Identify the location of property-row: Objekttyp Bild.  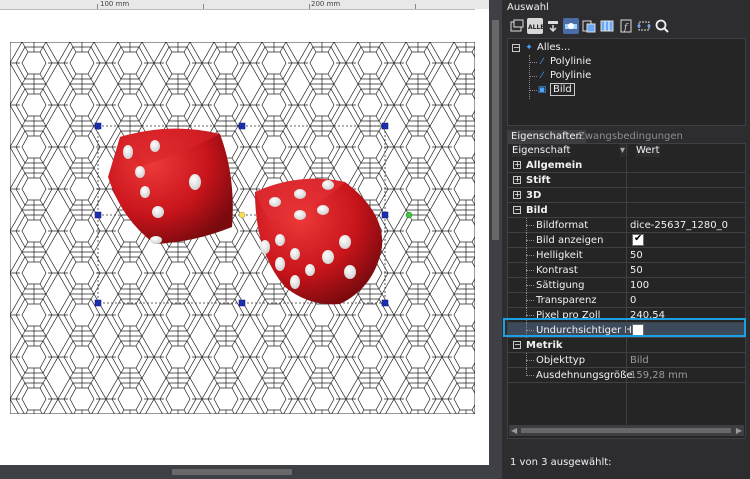
(626, 360).